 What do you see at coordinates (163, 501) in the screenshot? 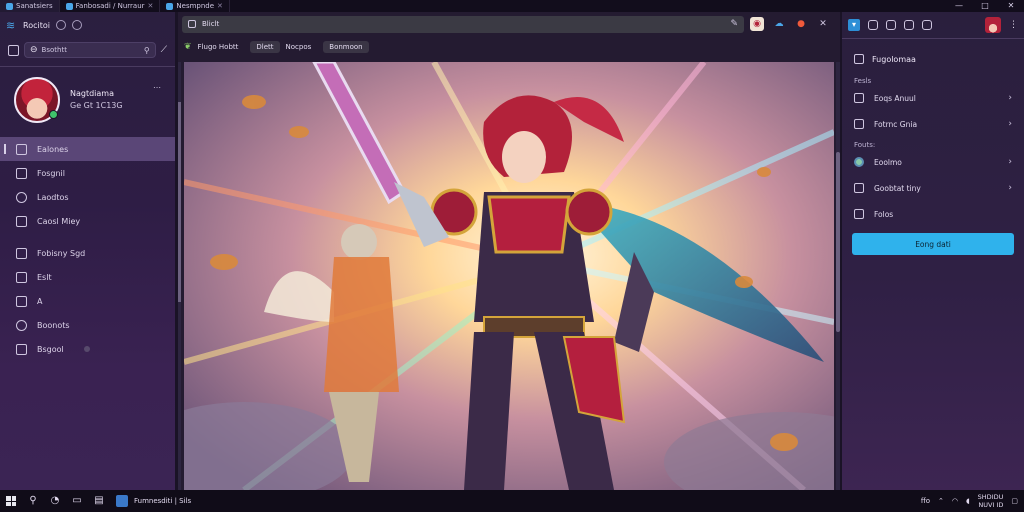
I see `taskbar-app-label: Fumnesditi | Sils` at bounding box center [163, 501].